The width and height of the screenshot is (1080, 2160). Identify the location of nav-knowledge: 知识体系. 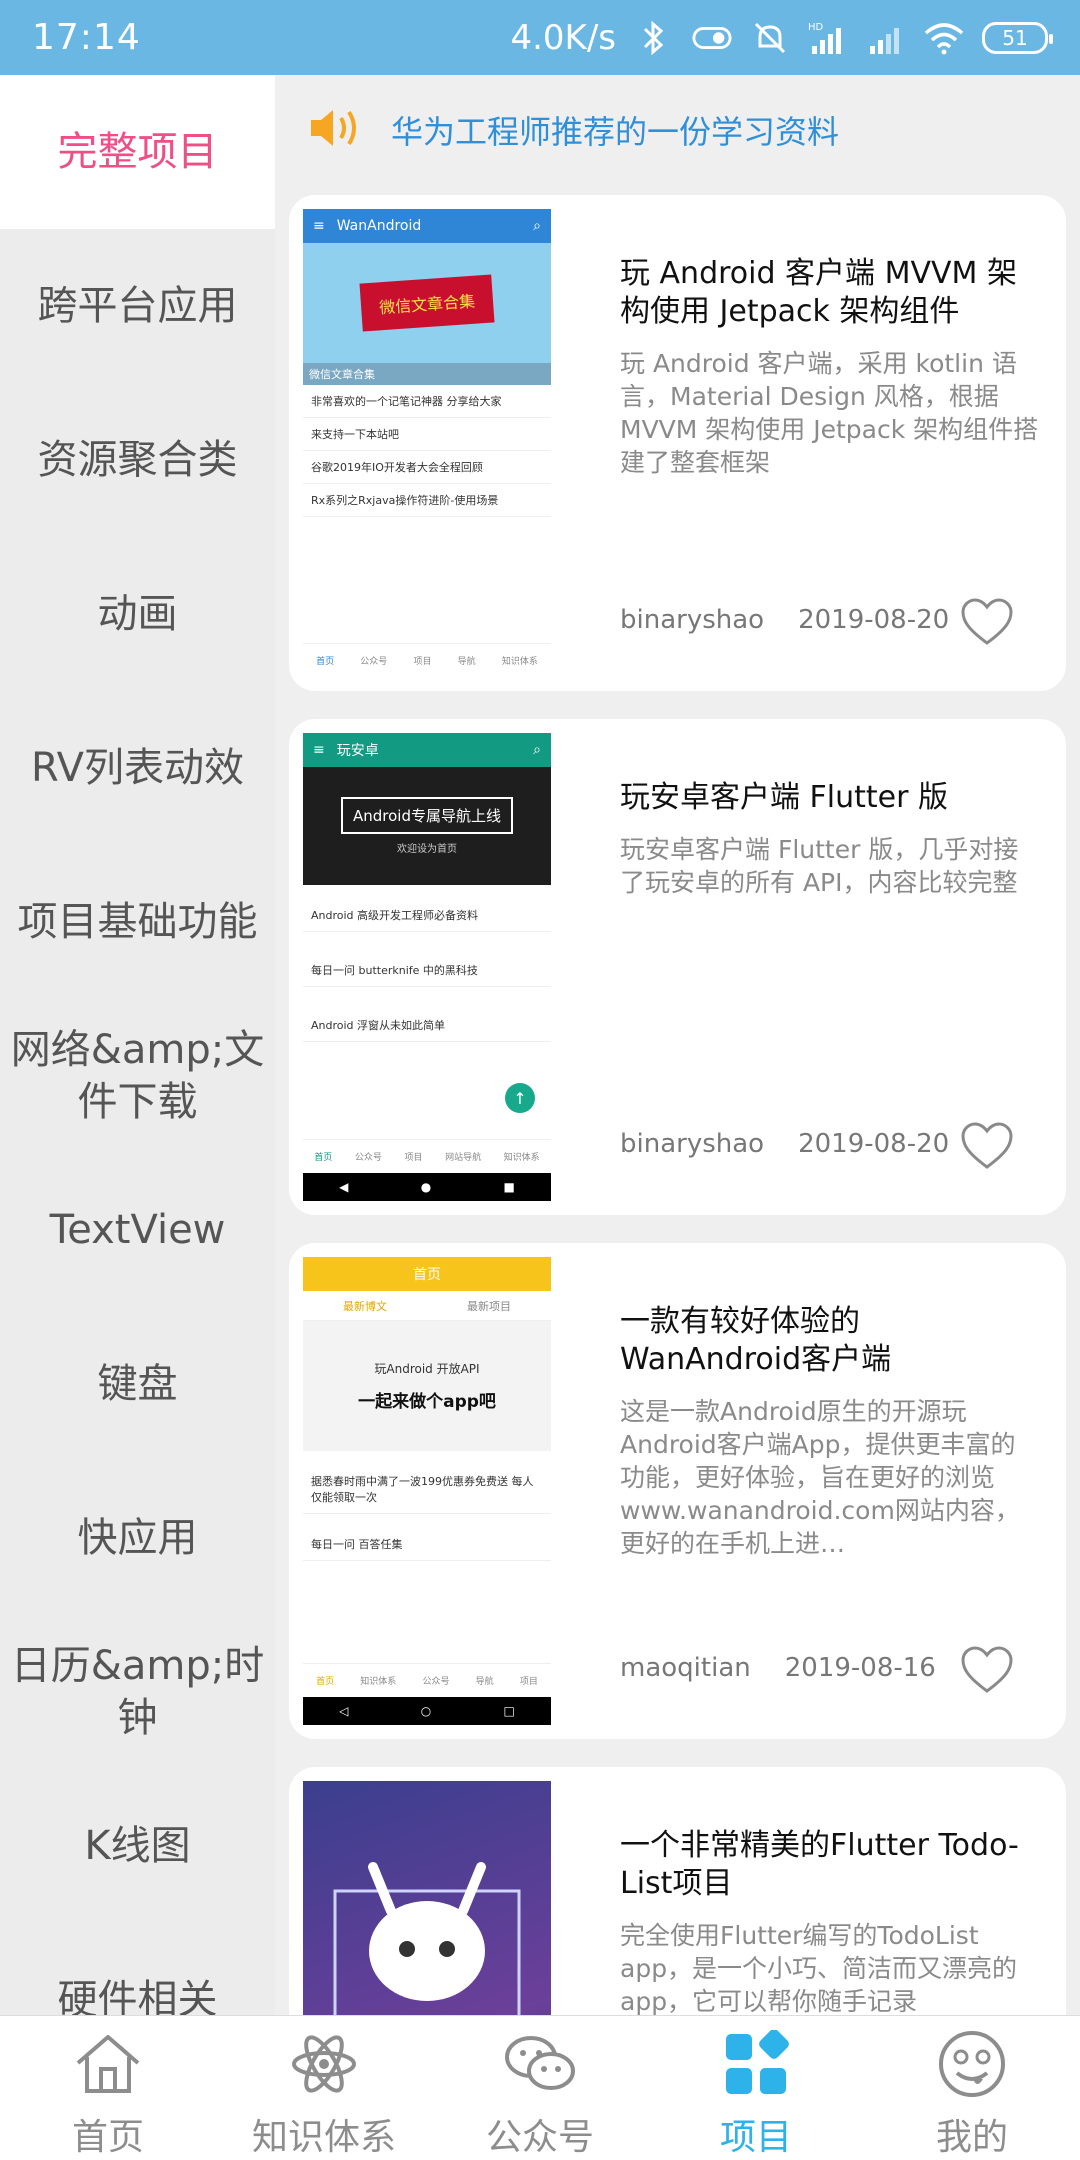
(324, 2088).